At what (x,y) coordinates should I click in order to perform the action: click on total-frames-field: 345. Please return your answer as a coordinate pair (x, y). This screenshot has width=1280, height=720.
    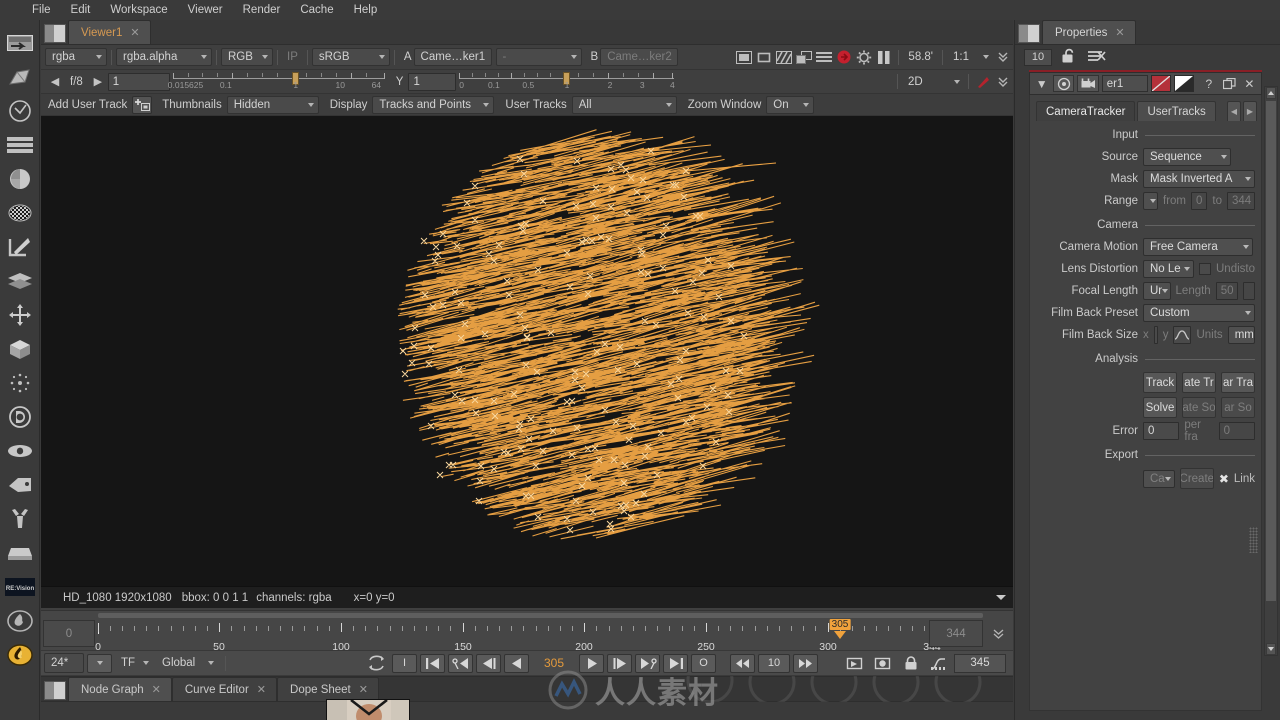
    Looking at the image, I should click on (980, 663).